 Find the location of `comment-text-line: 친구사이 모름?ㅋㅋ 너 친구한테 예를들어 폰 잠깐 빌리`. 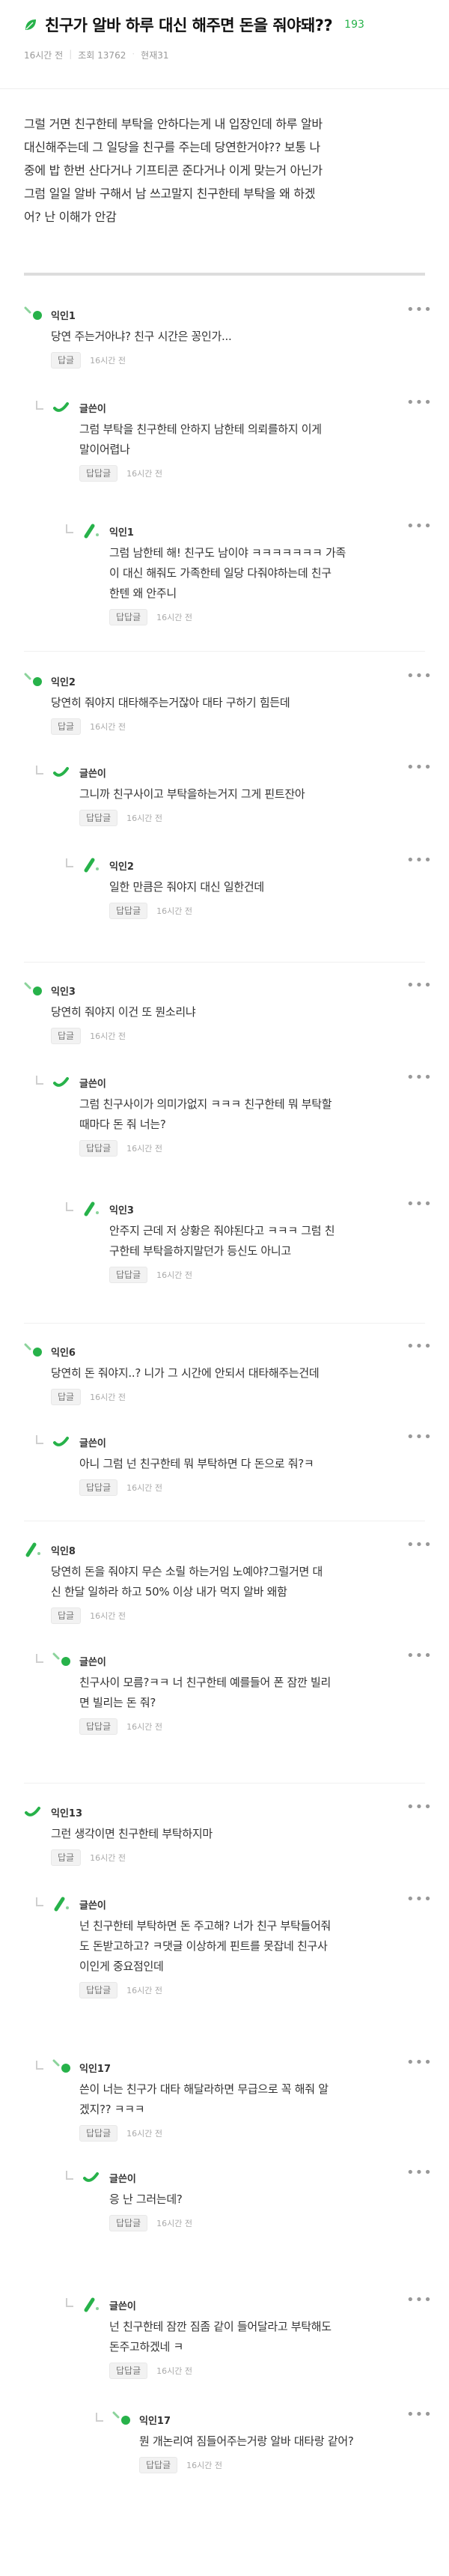

comment-text-line: 친구사이 모름?ㅋㅋ 너 친구한테 예를들어 폰 잠깐 빌리 is located at coordinates (205, 1682).